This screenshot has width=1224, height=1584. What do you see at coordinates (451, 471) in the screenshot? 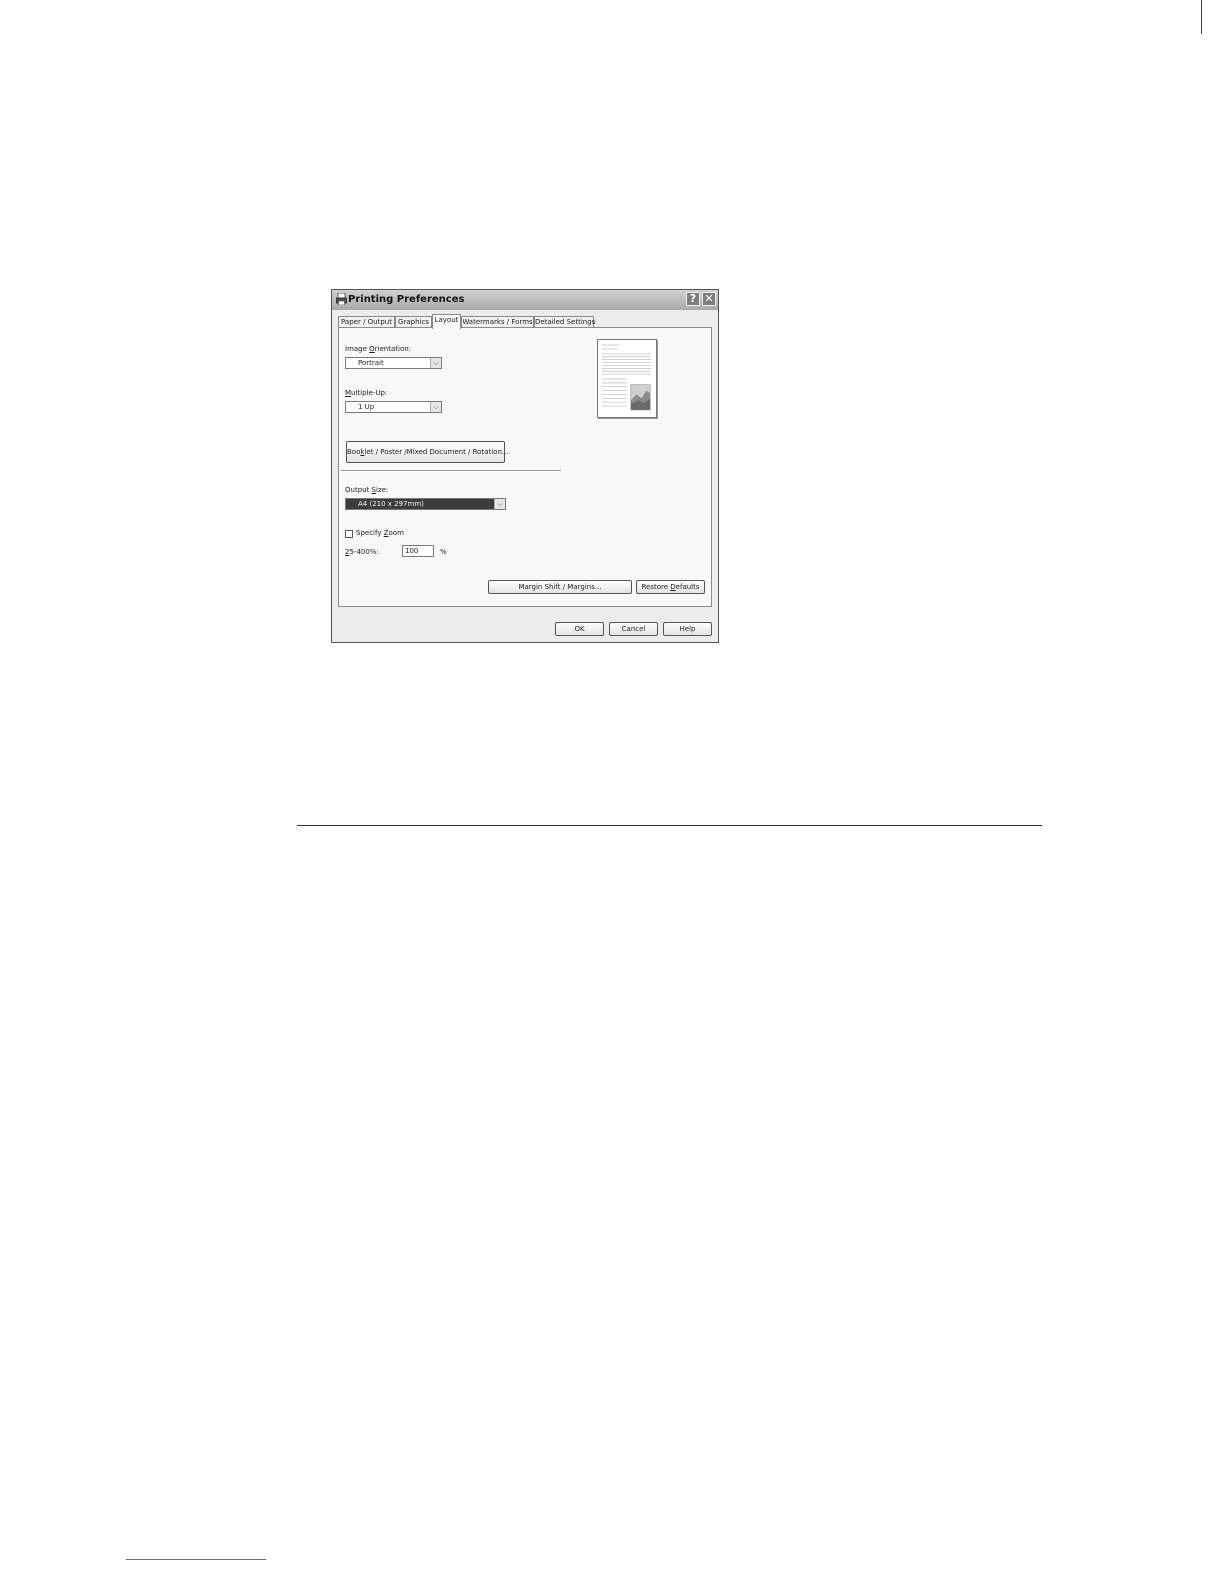
I see `section-divider` at bounding box center [451, 471].